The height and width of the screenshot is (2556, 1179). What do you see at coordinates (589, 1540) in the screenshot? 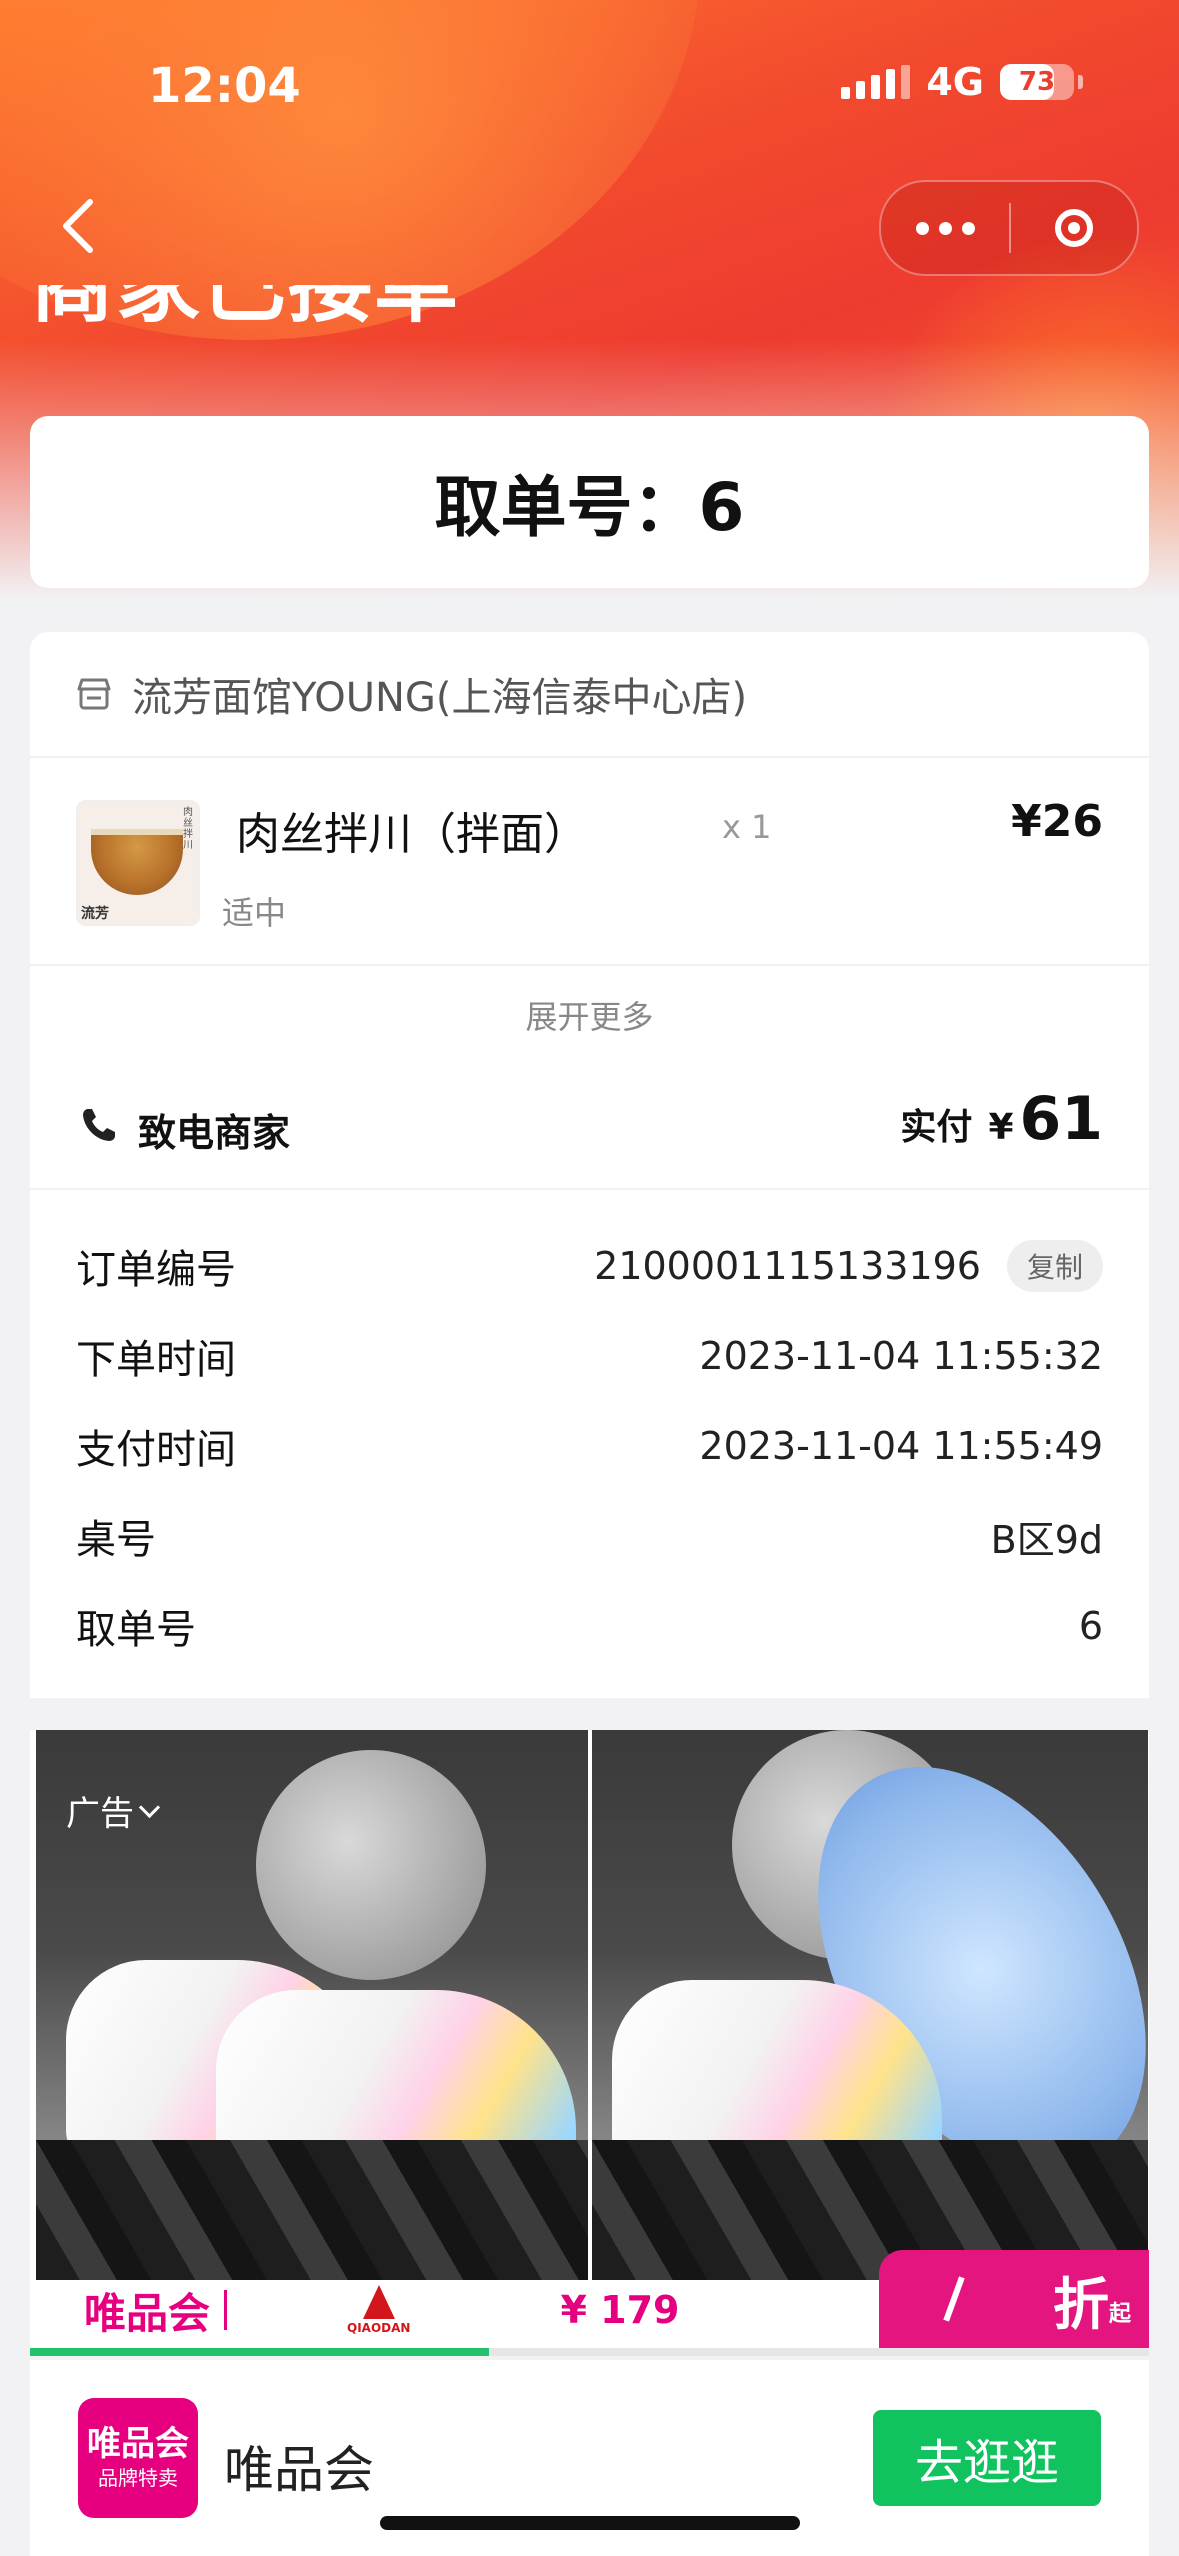
I see `info-row-table: 桌号 B区9d` at bounding box center [589, 1540].